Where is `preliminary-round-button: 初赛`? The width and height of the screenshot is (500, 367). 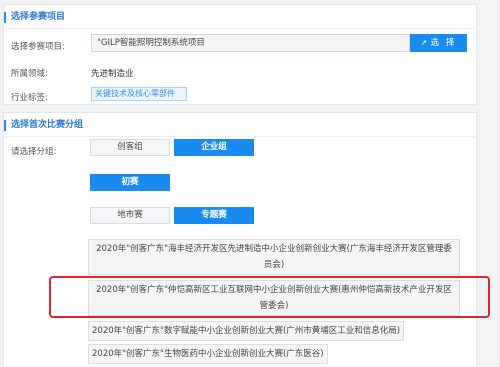 preliminary-round-button: 初赛 is located at coordinates (130, 182).